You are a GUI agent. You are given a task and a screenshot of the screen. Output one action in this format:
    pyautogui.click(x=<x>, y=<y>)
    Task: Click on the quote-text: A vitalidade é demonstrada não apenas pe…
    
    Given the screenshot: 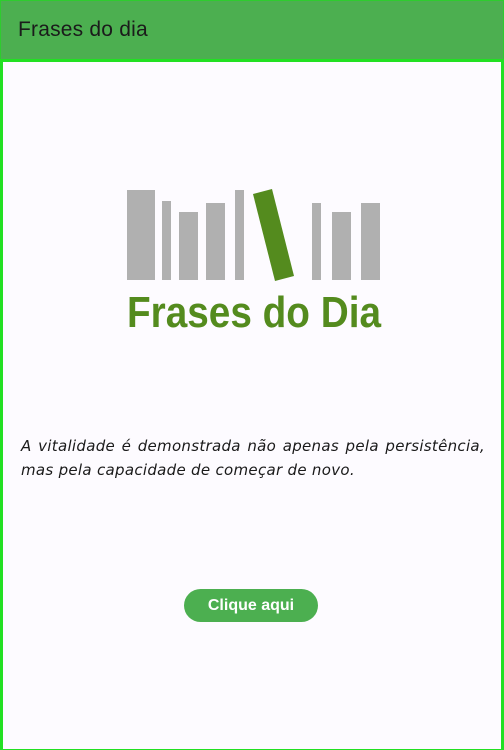 What is the action you would take?
    pyautogui.click(x=253, y=458)
    